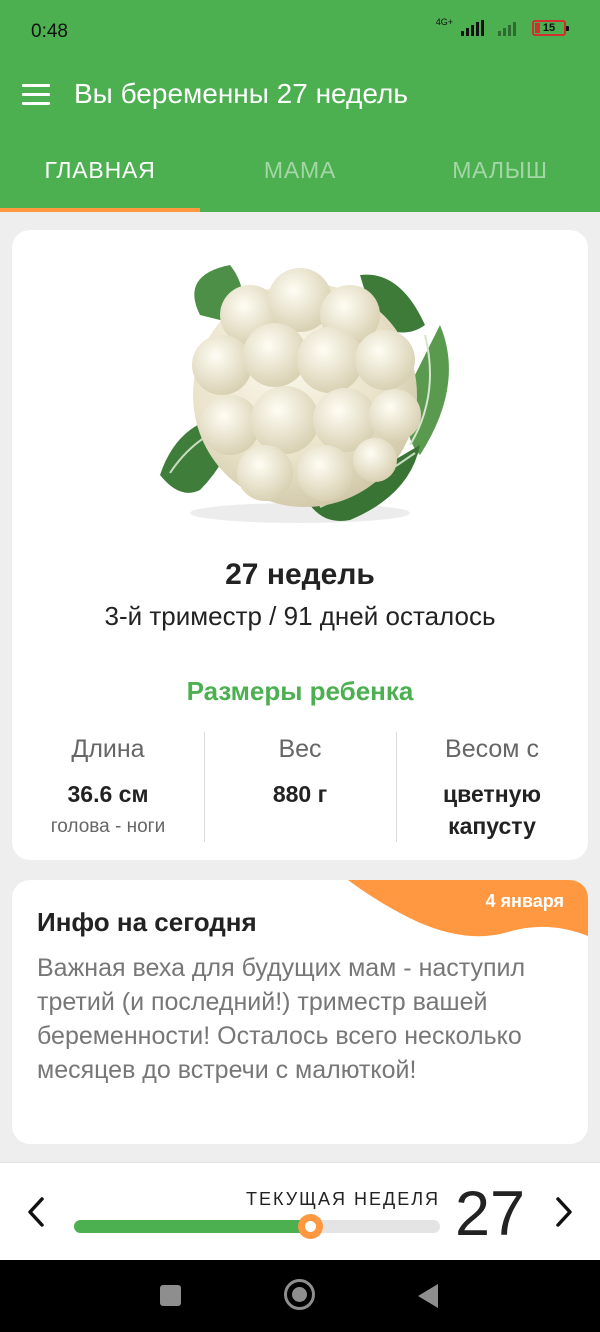 Image resolution: width=600 pixels, height=1332 pixels. Describe the element at coordinates (108, 826) in the screenshot. I see `stat-length-note: голова - ноги` at that location.